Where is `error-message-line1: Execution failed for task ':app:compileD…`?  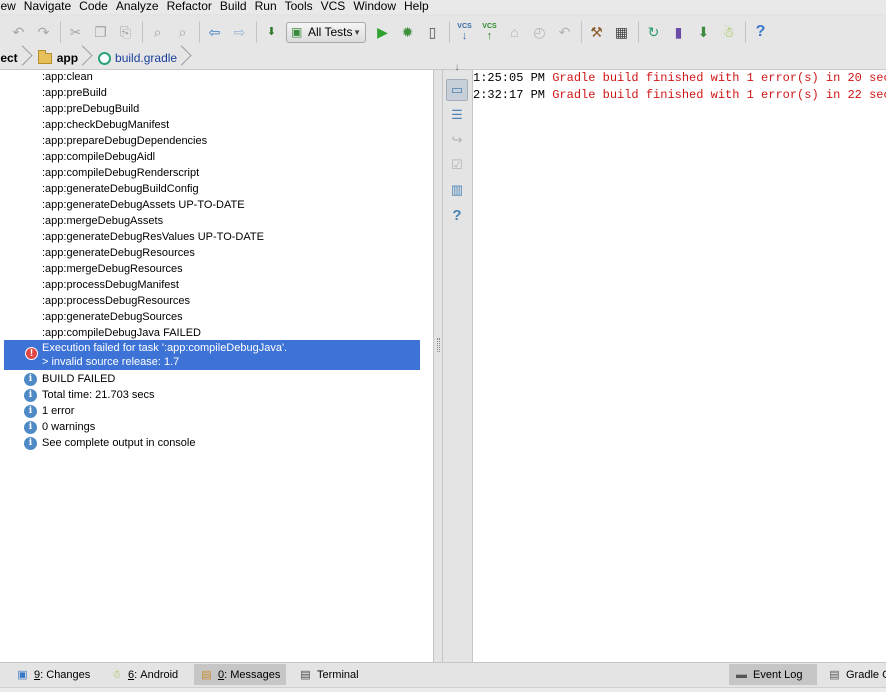 error-message-line1: Execution failed for task ':app:compileD… is located at coordinates (165, 348).